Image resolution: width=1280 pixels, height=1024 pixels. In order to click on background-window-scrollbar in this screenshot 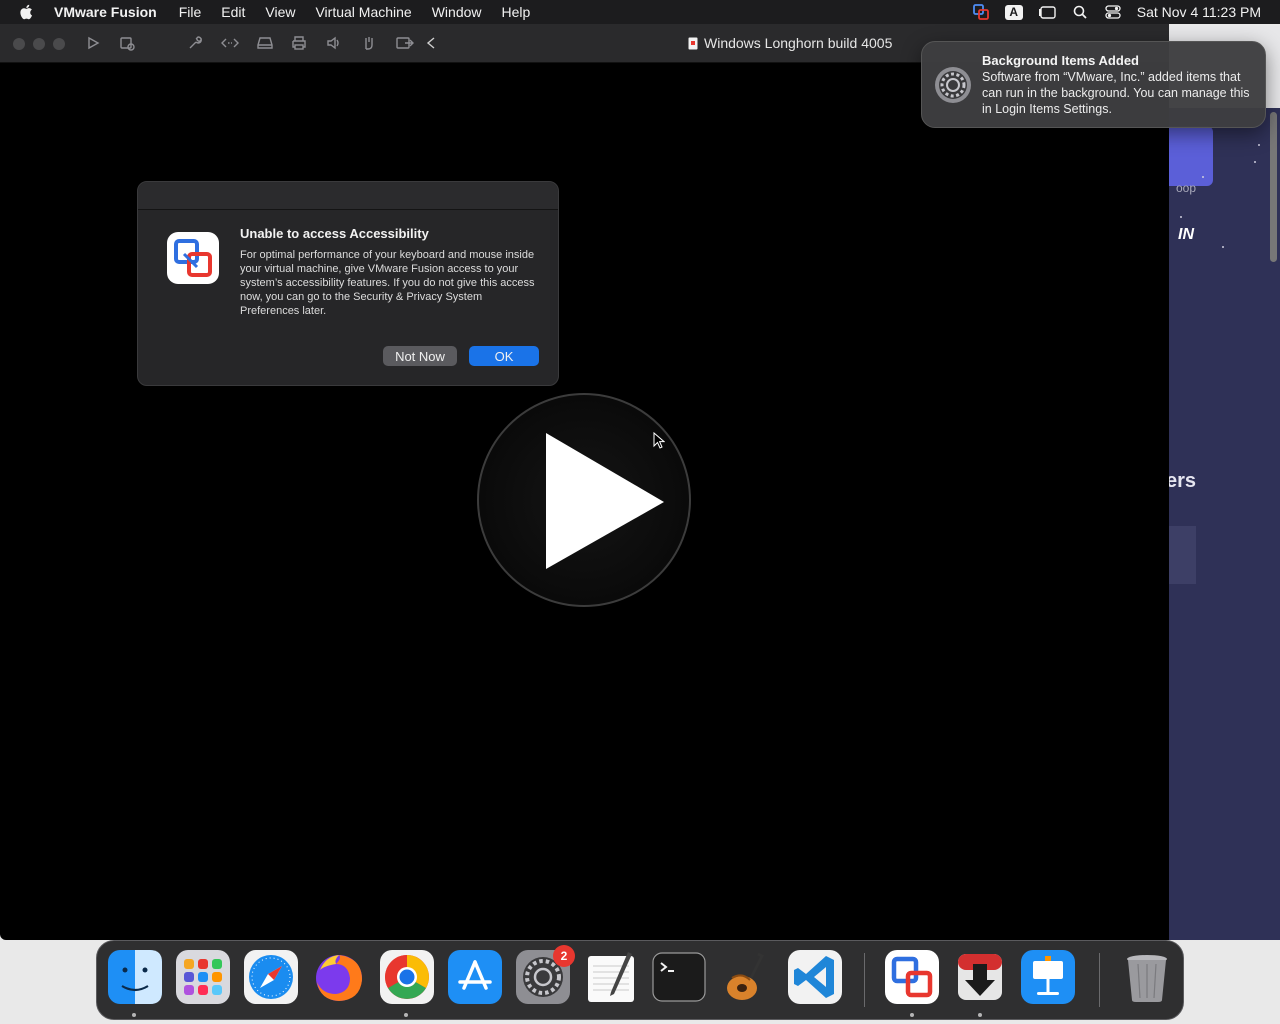, I will do `click(1273, 187)`.